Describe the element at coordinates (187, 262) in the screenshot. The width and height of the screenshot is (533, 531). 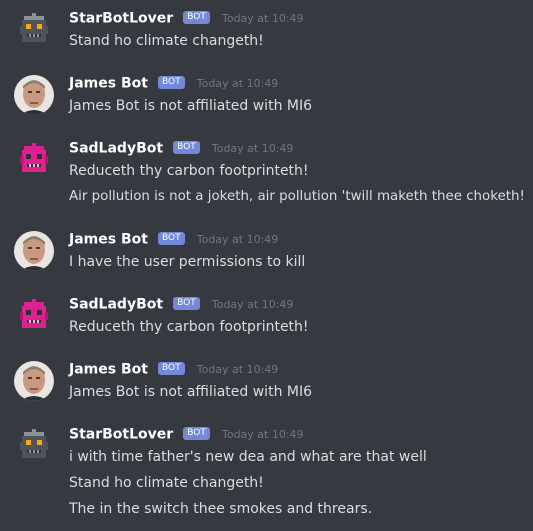
I see `message-text: I have the user permissions to kill` at that location.